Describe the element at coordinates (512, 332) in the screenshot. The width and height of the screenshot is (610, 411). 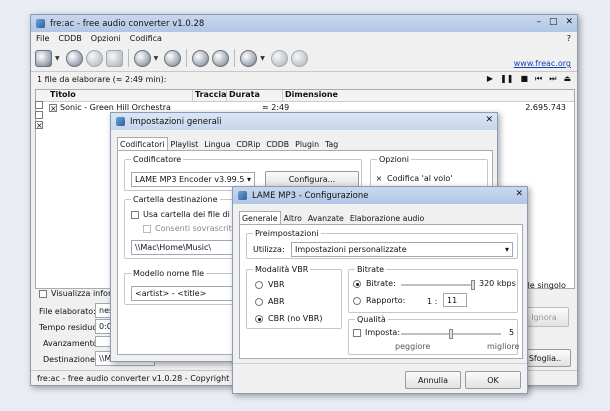
I see `quality-value: 5` at that location.